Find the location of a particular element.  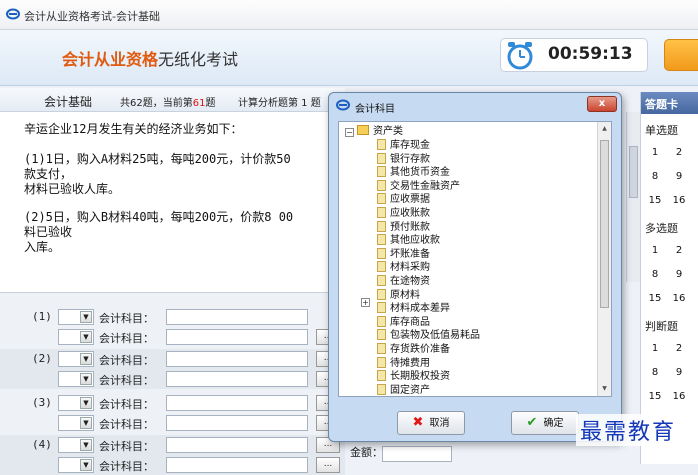

tree-item: 在途物资 is located at coordinates (403, 282).